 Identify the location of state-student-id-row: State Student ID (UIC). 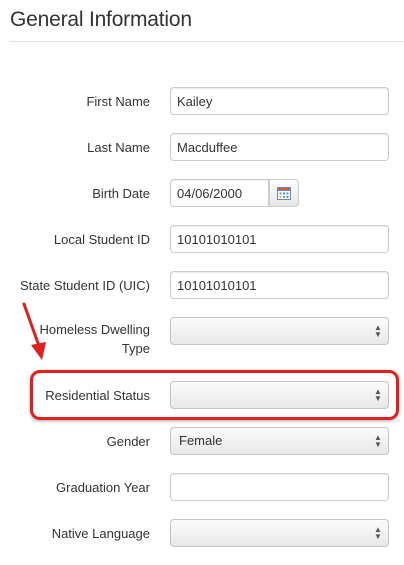
(202, 294).